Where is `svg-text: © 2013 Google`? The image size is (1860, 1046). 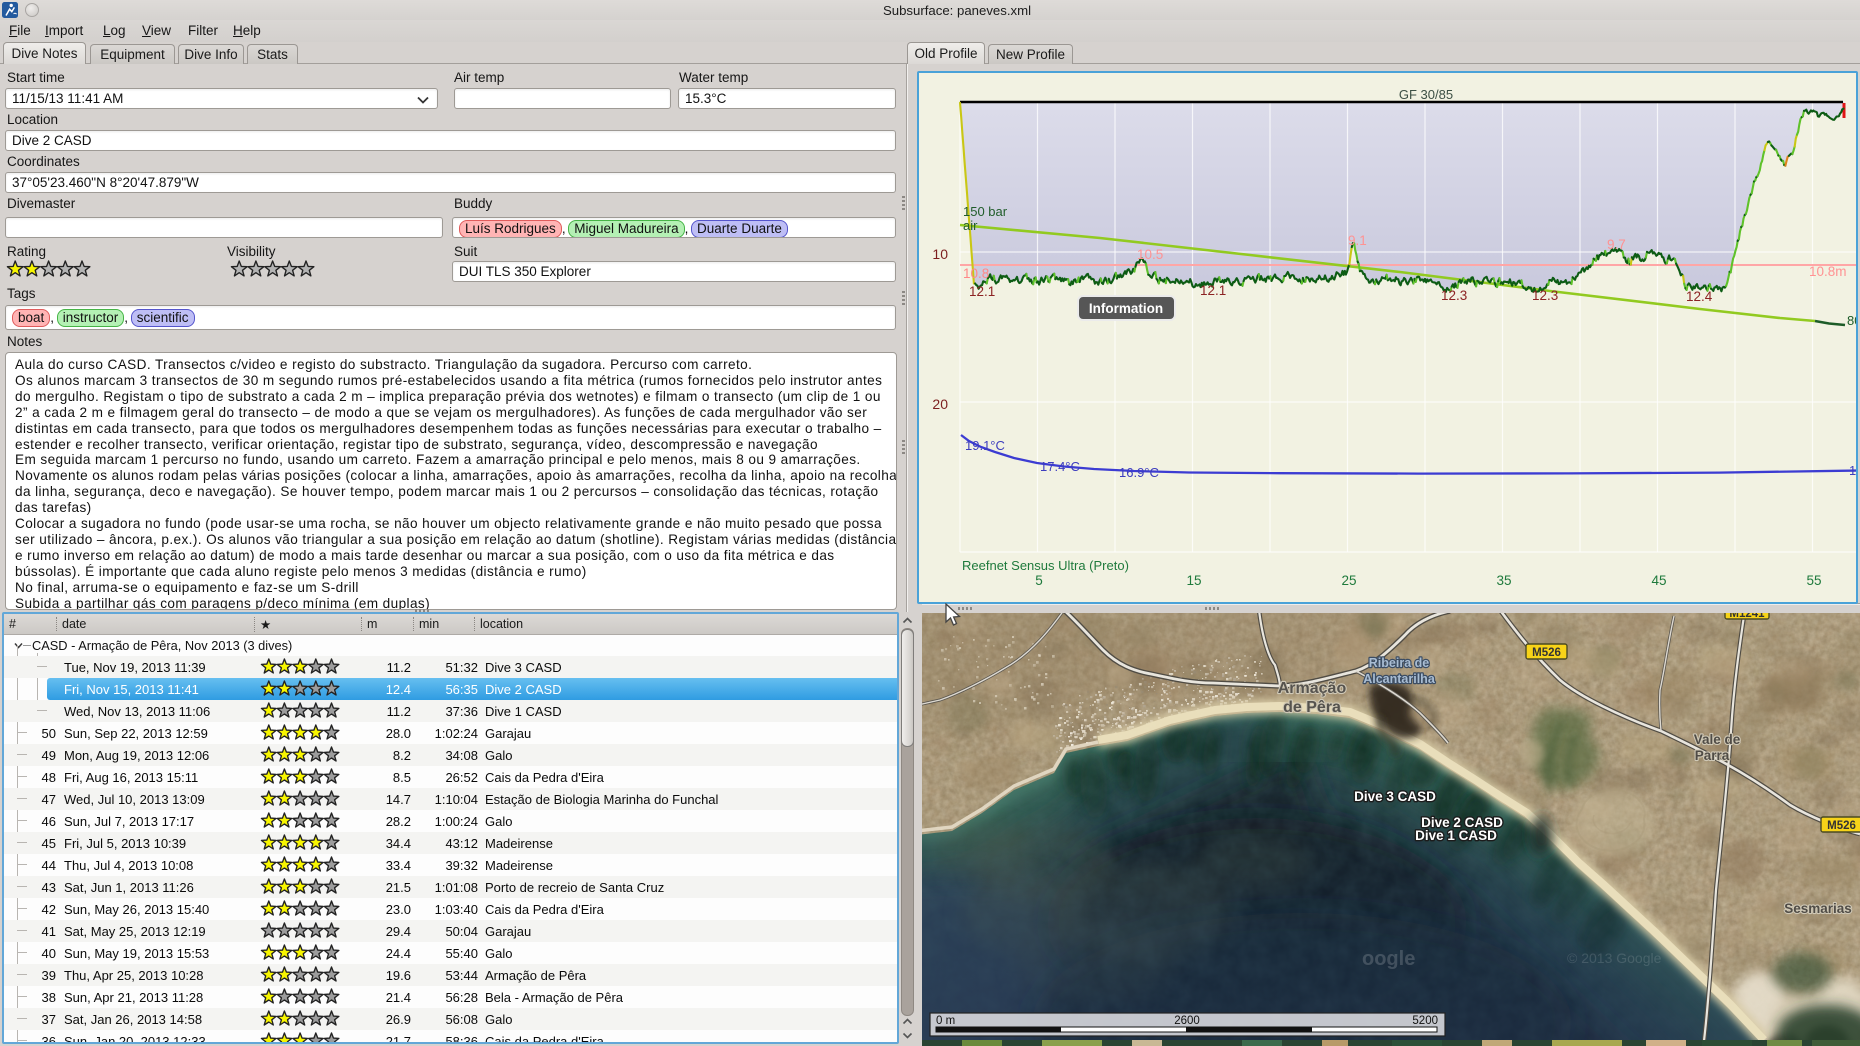 svg-text: © 2013 Google is located at coordinates (1614, 958).